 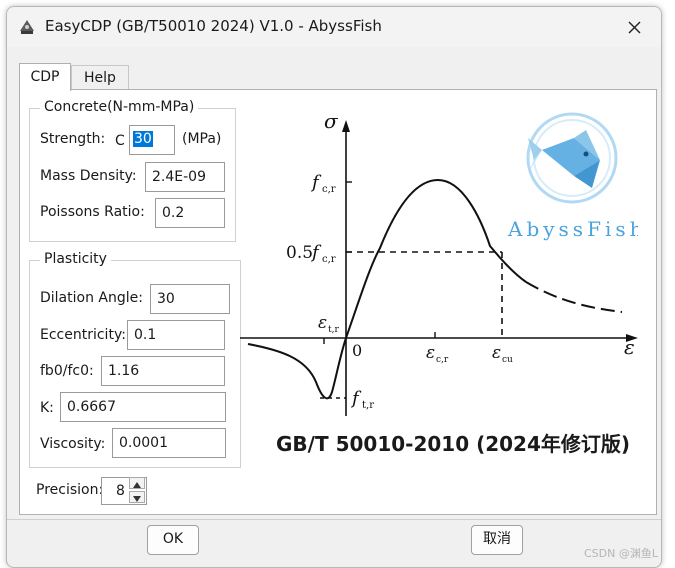 What do you see at coordinates (169, 443) in the screenshot?
I see `viscosity-input` at bounding box center [169, 443].